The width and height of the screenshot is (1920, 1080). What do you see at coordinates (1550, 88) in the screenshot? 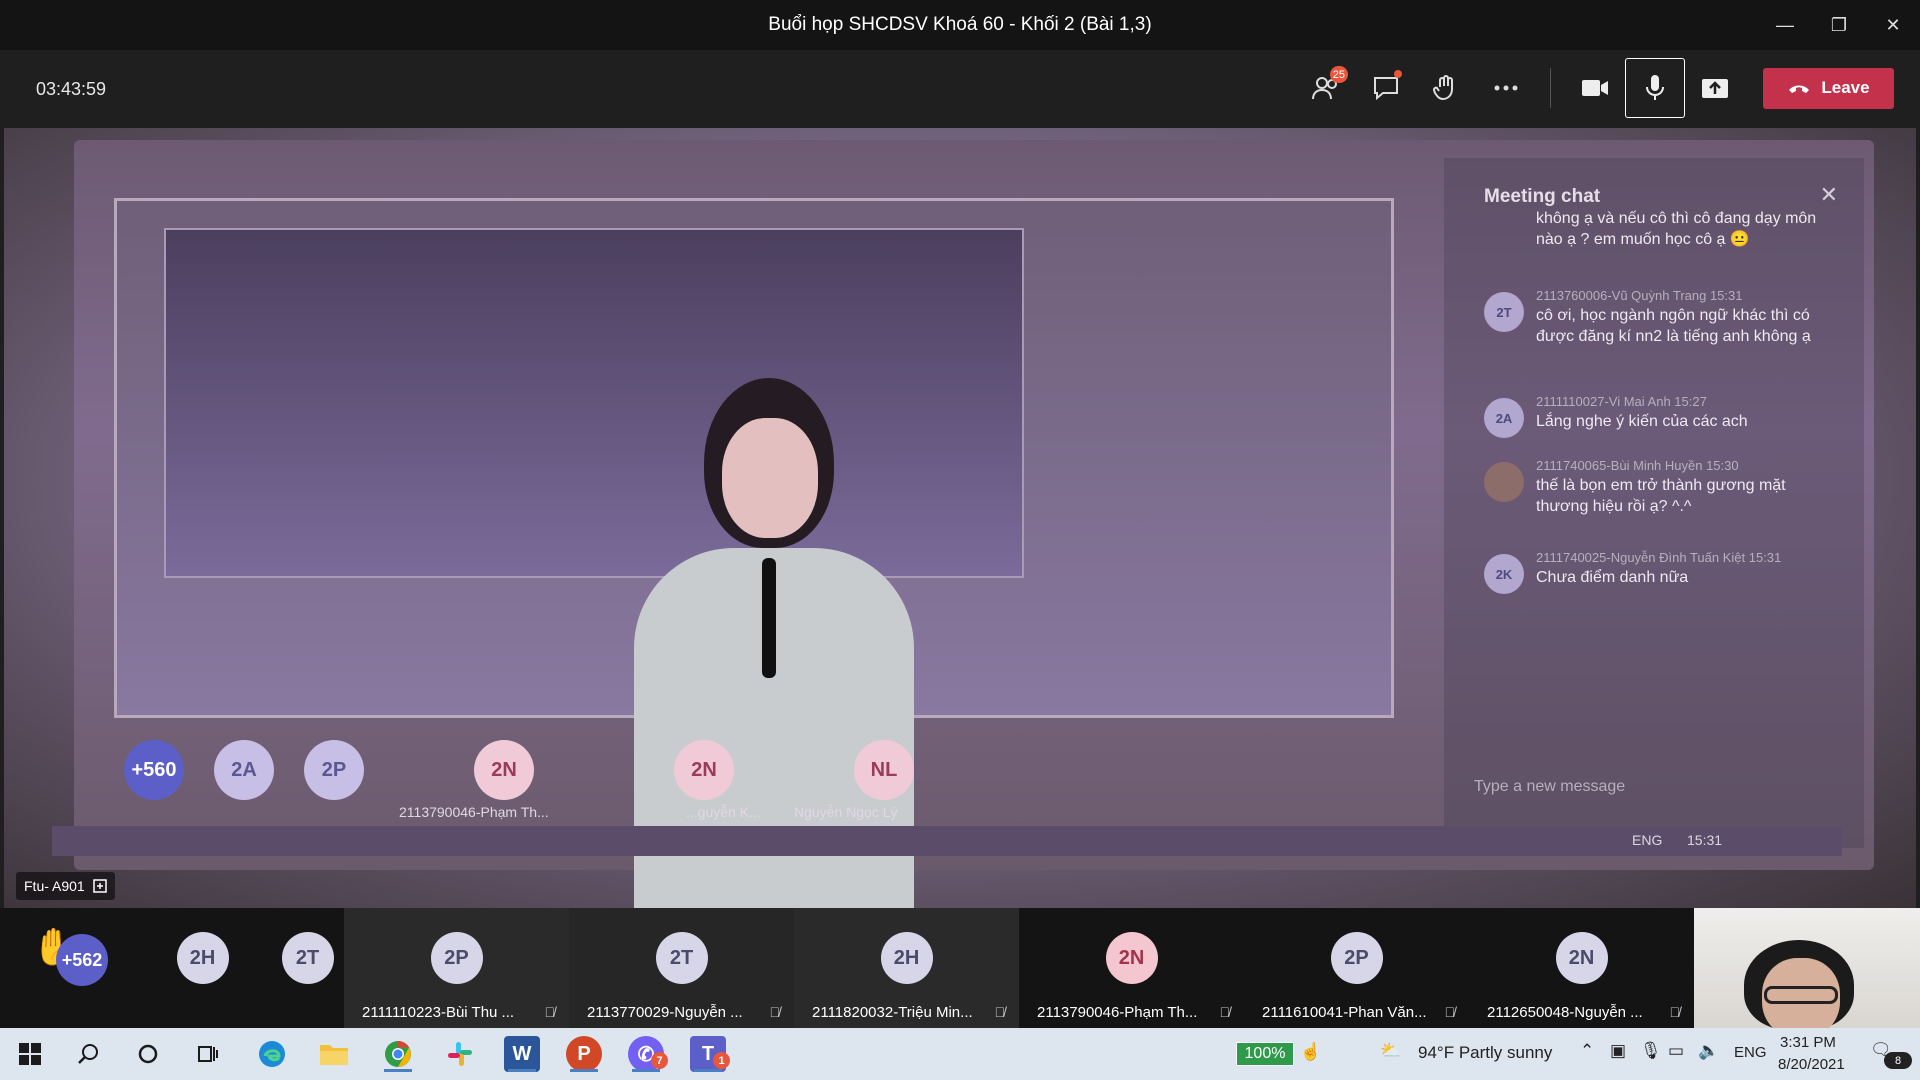
I see `toolbar-divider` at bounding box center [1550, 88].